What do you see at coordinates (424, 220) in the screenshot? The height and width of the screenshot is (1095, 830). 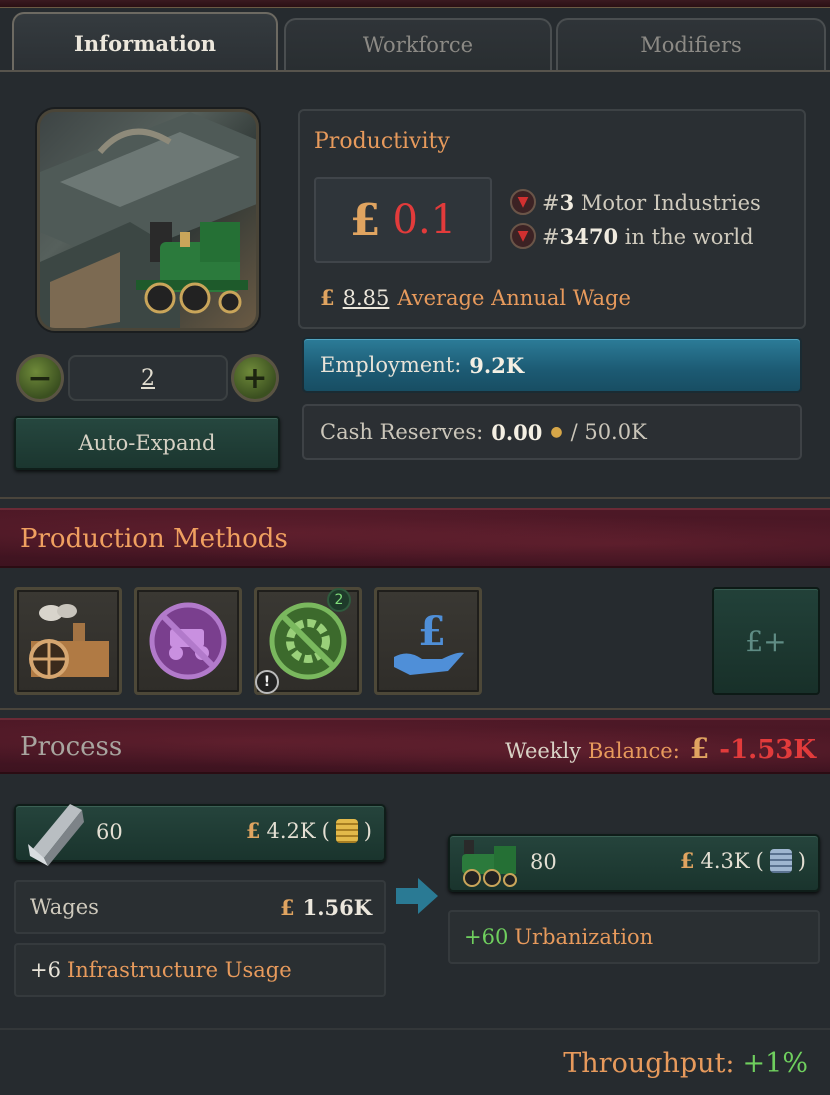 I see `productivity-value: 0.1` at bounding box center [424, 220].